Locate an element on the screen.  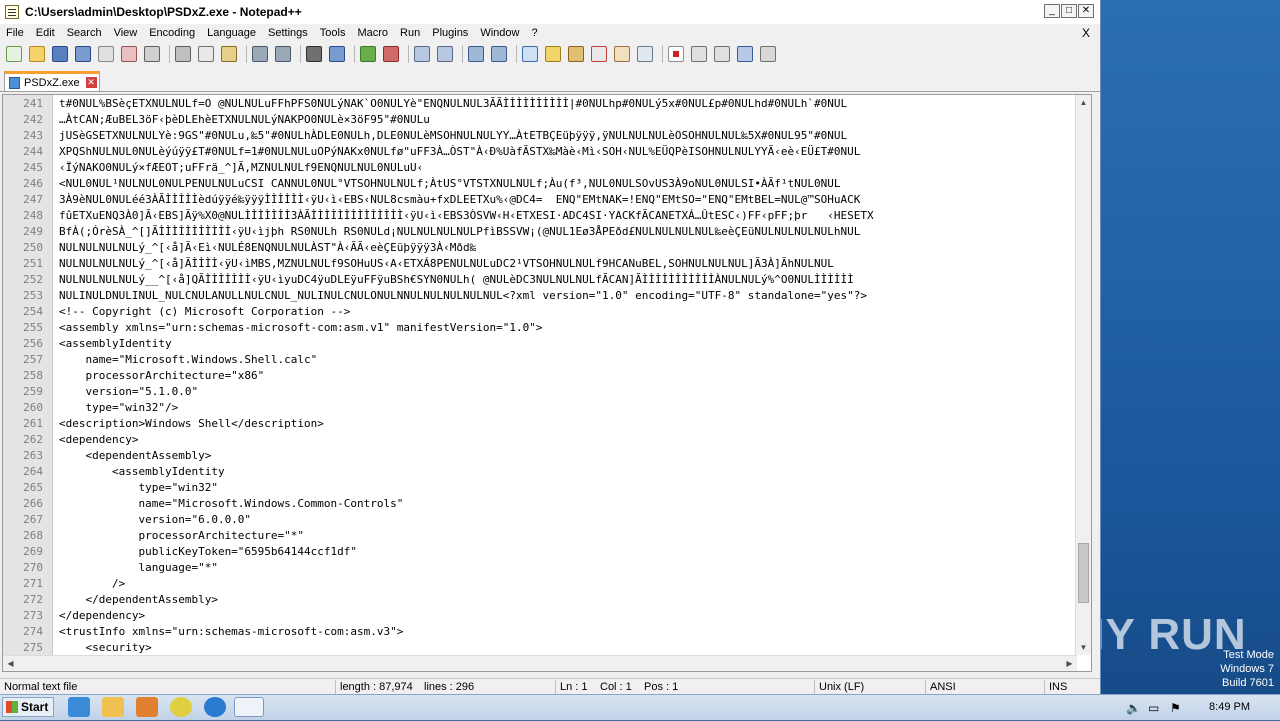
indent-guide-icon is located at coordinates (530, 54).